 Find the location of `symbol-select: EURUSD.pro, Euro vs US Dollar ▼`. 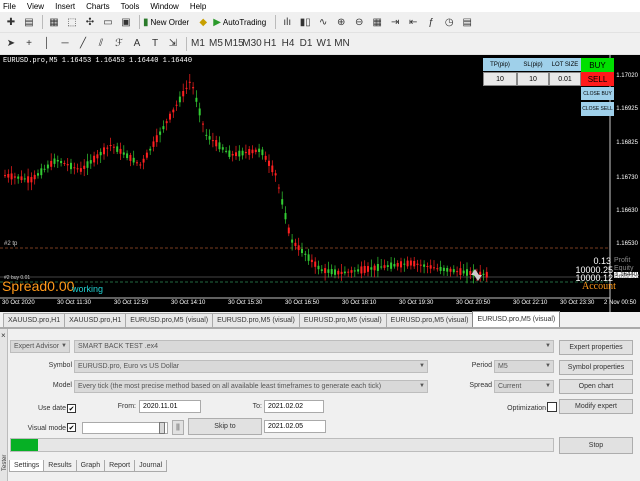

symbol-select: EURUSD.pro, Euro vs US Dollar ▼ is located at coordinates (251, 366).